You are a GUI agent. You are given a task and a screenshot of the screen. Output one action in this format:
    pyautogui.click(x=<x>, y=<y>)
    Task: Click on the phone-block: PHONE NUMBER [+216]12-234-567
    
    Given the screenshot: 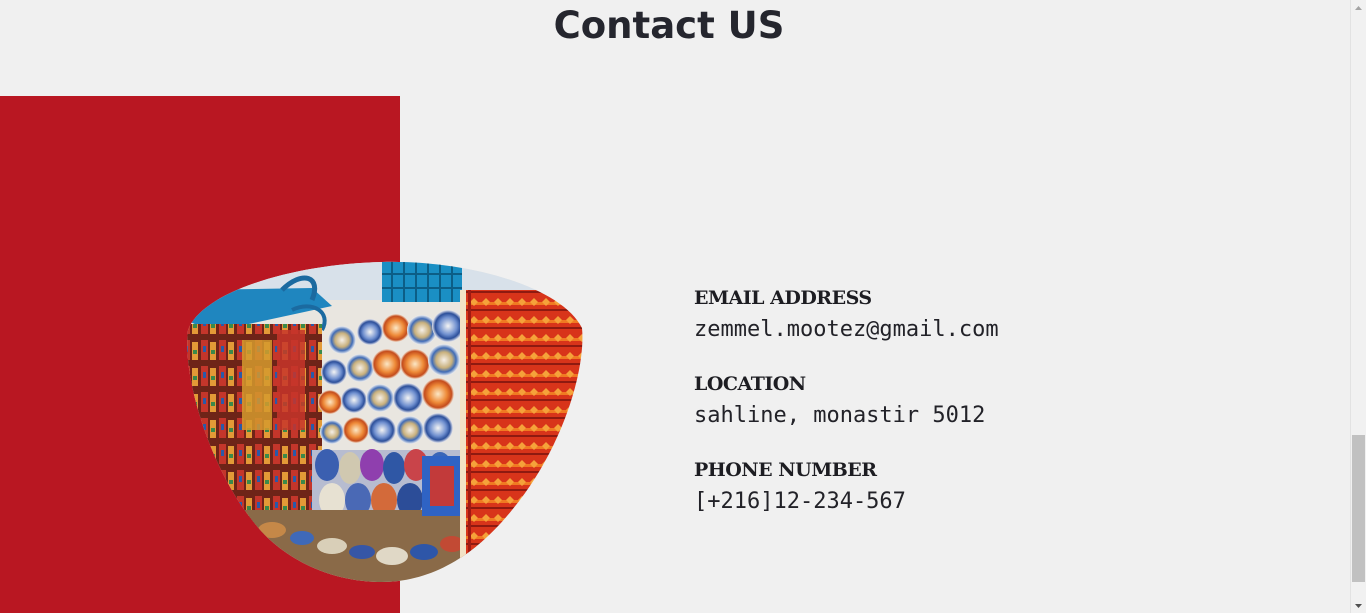 What is the action you would take?
    pyautogui.click(x=944, y=491)
    